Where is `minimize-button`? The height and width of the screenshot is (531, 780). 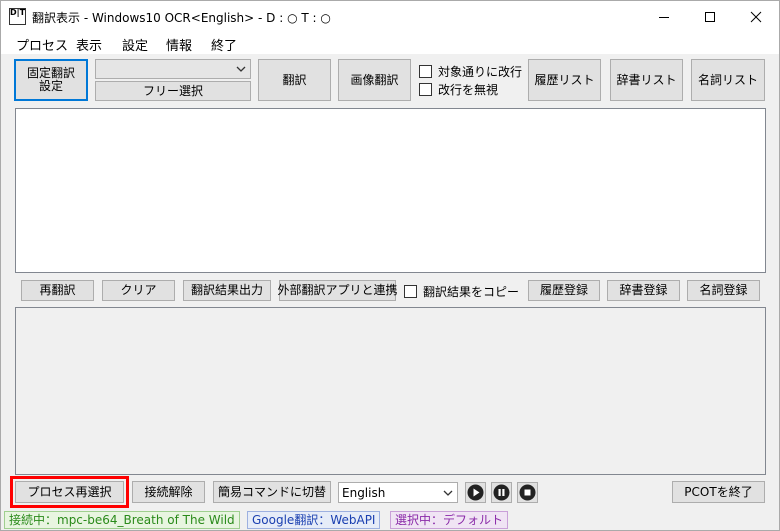
minimize-button is located at coordinates (664, 16).